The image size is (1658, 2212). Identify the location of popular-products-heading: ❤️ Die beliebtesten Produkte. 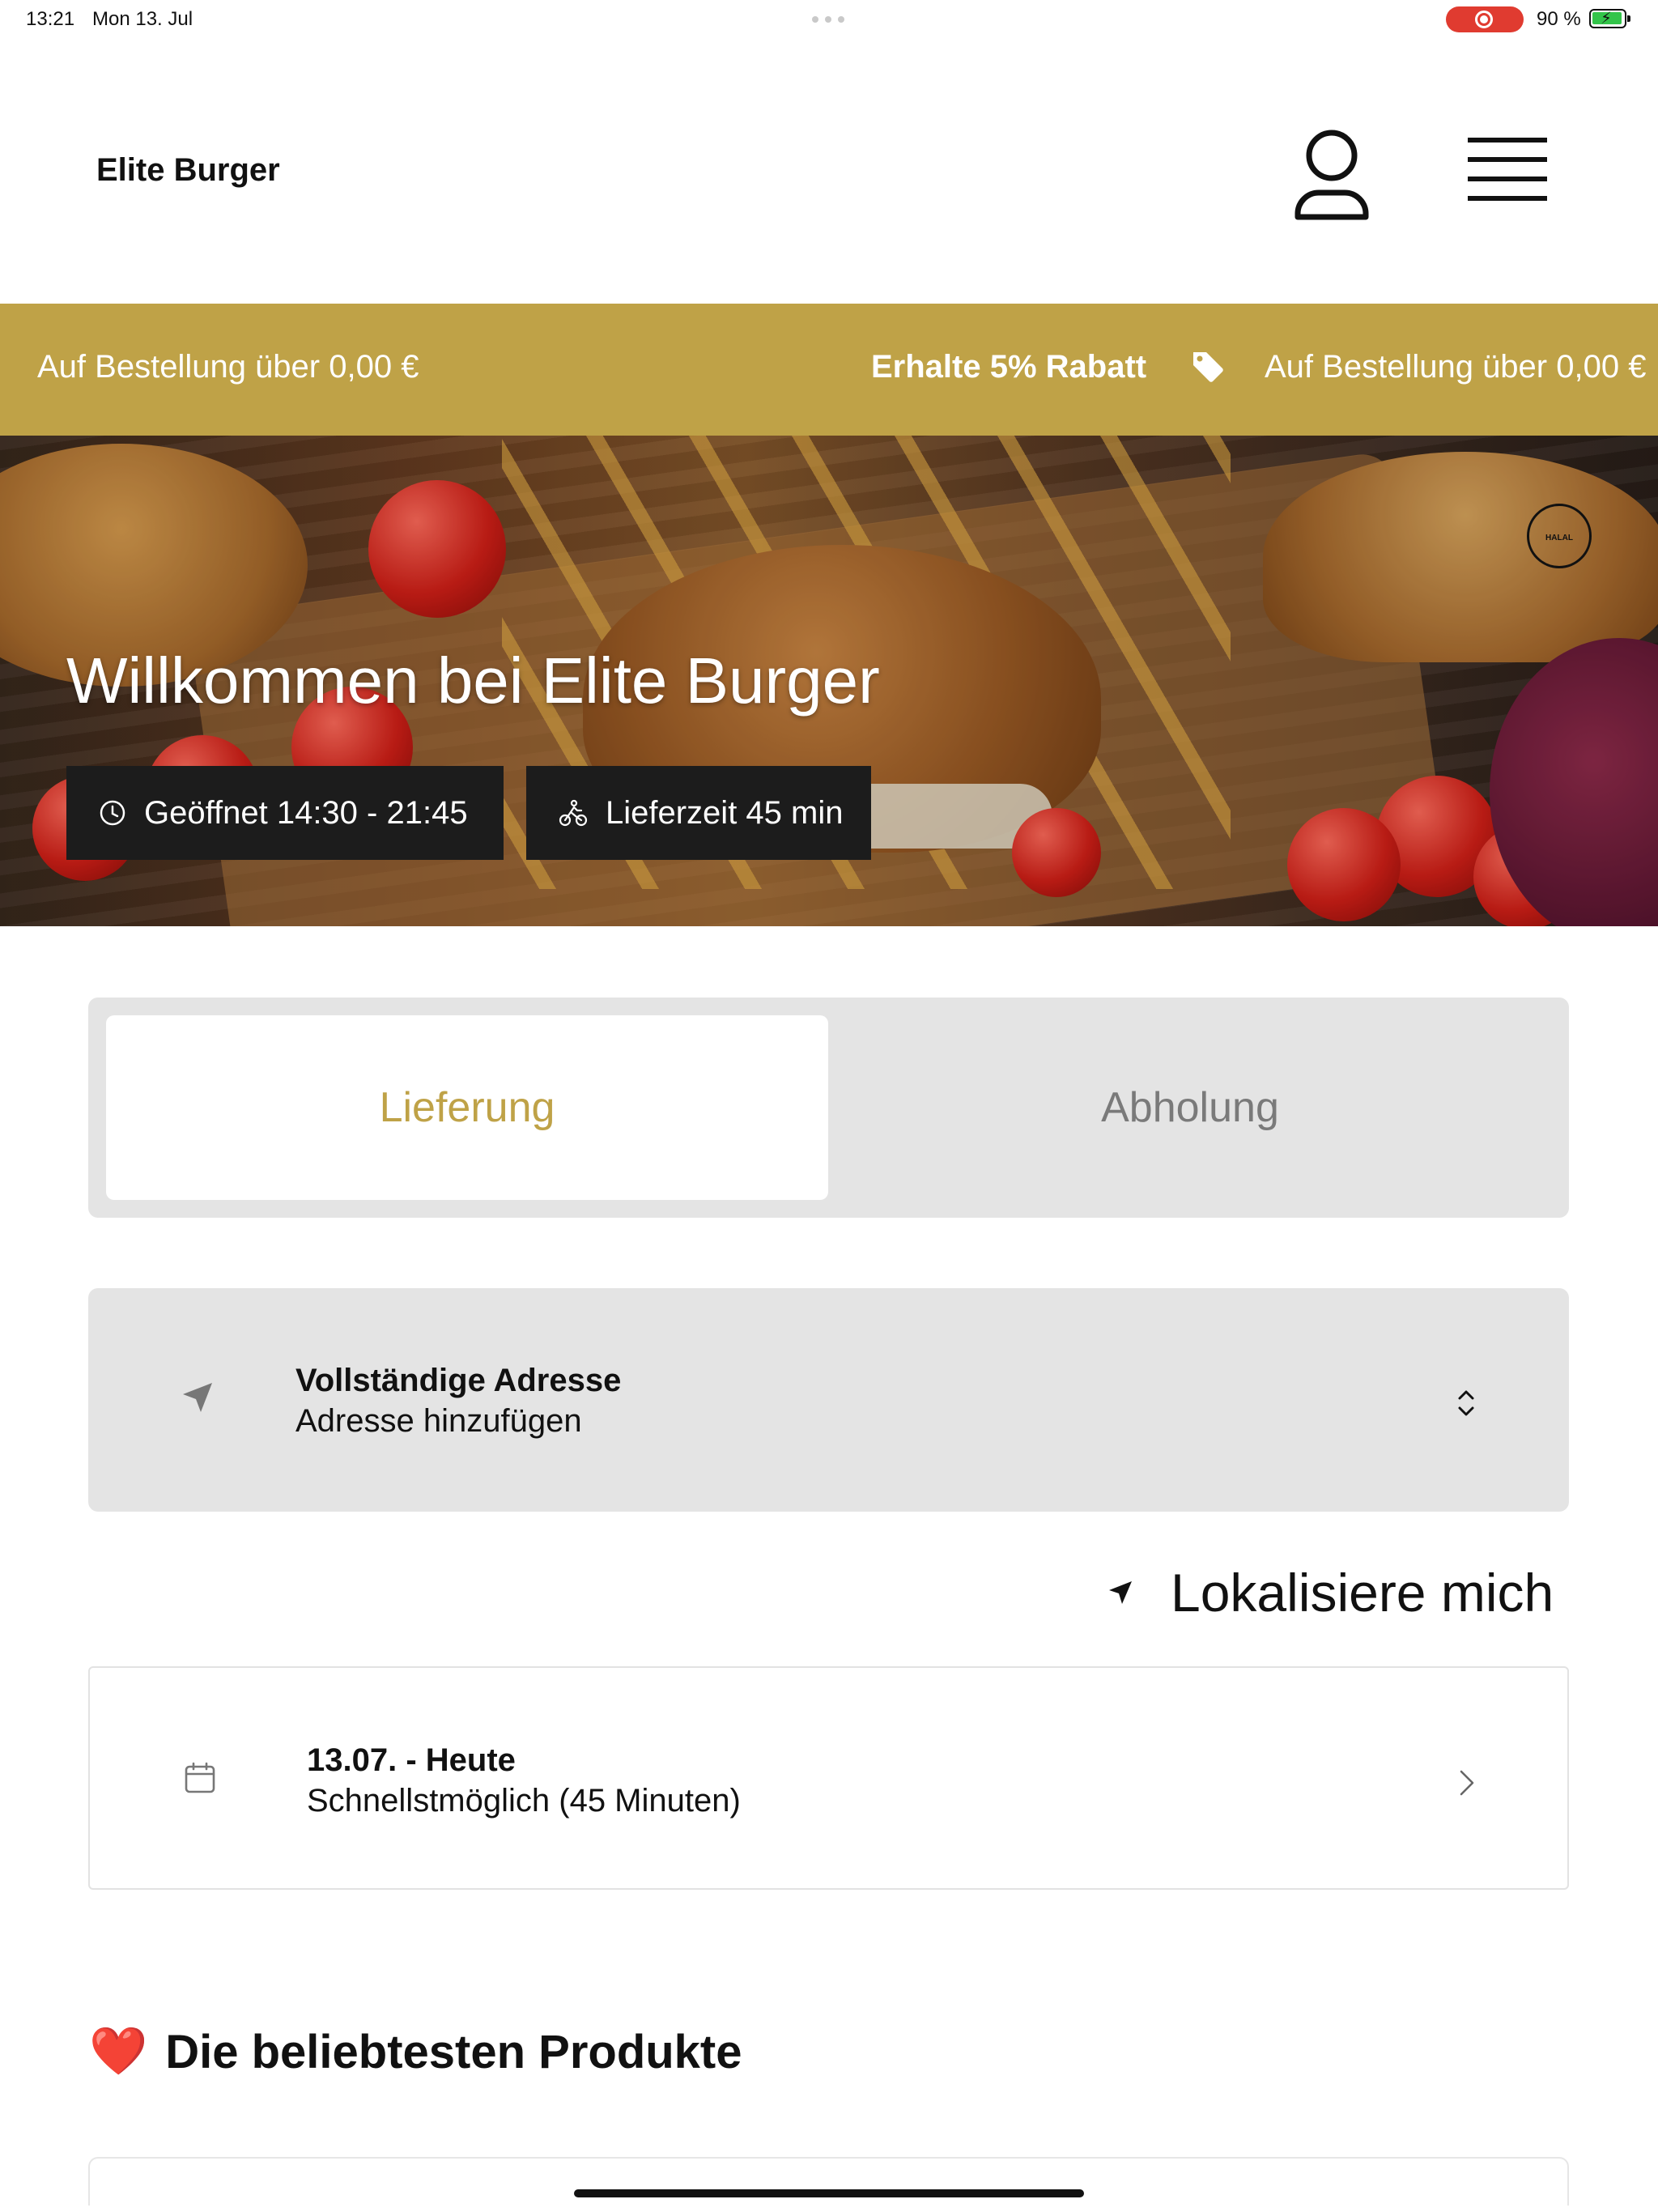
(415, 2051).